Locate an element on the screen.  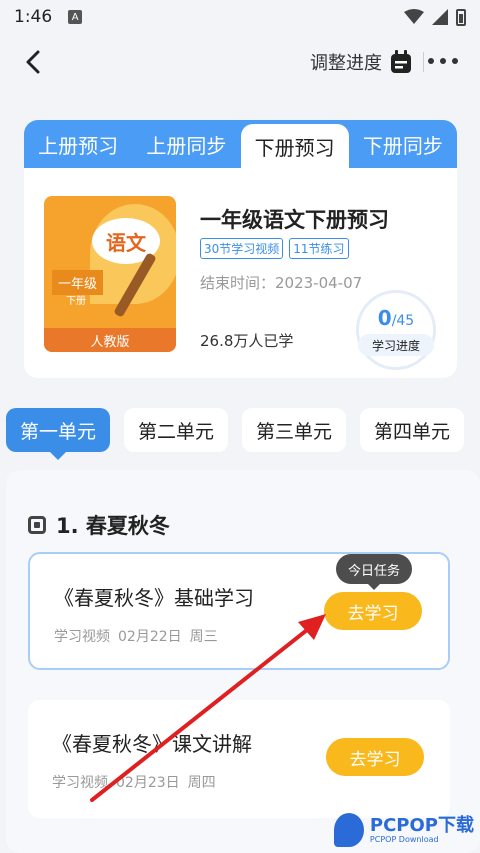
wifi-icon is located at coordinates (414, 16).